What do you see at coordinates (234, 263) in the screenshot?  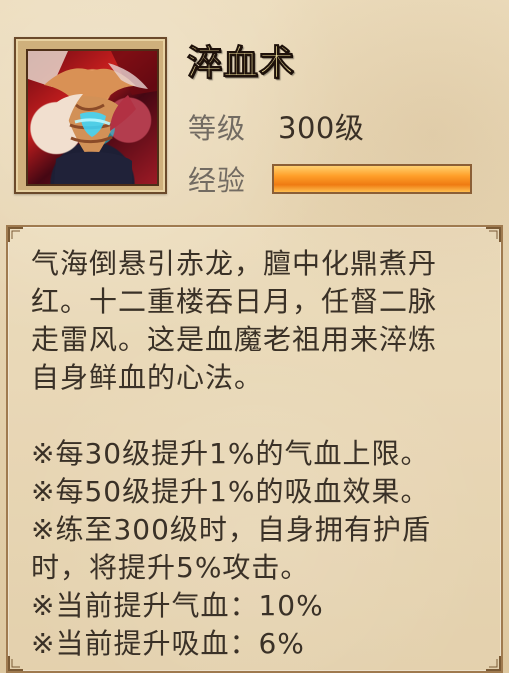 I see `description-line: 气海倒悬引赤龙，膻中化鼎煮丹` at bounding box center [234, 263].